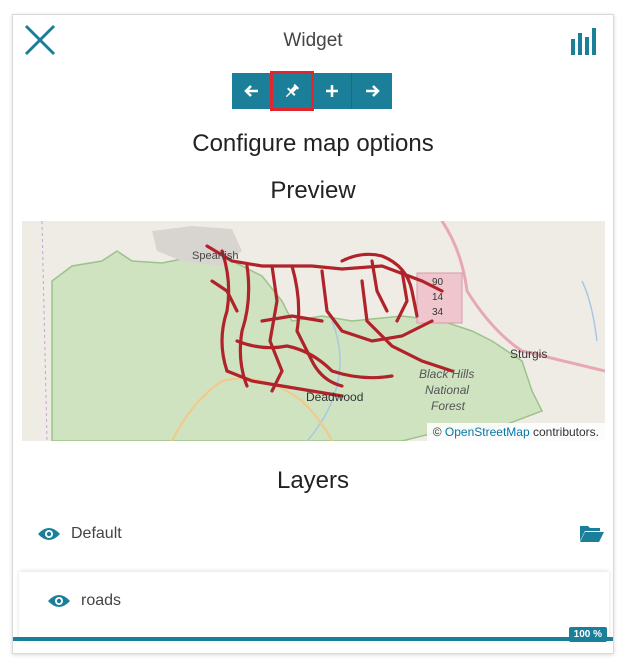 The height and width of the screenshot is (668, 628). I want to click on arrow-right-icon, so click(373, 91).